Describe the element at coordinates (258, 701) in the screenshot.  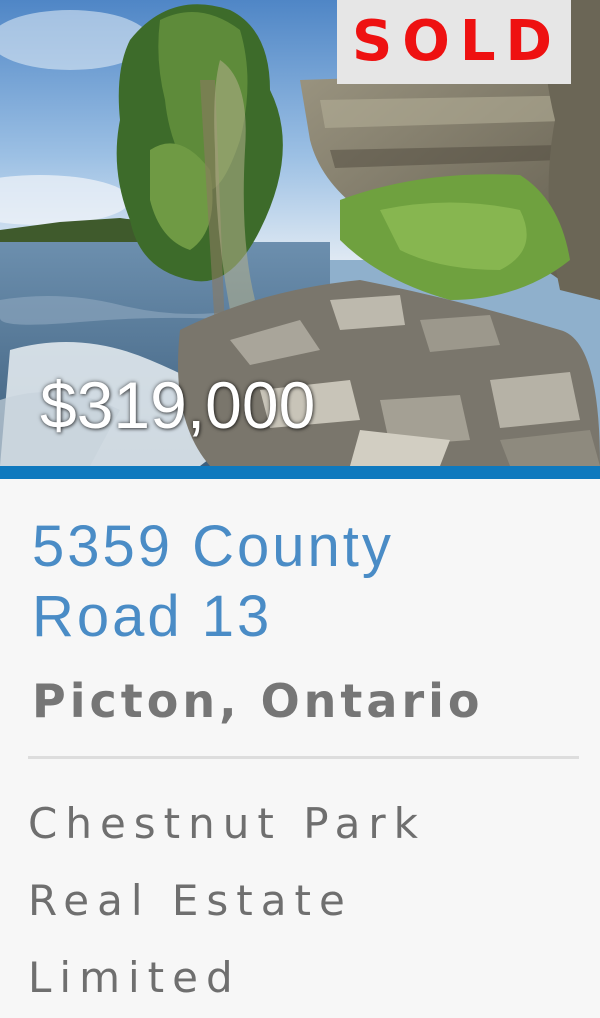
I see `listing-city: Picton, Ontario` at that location.